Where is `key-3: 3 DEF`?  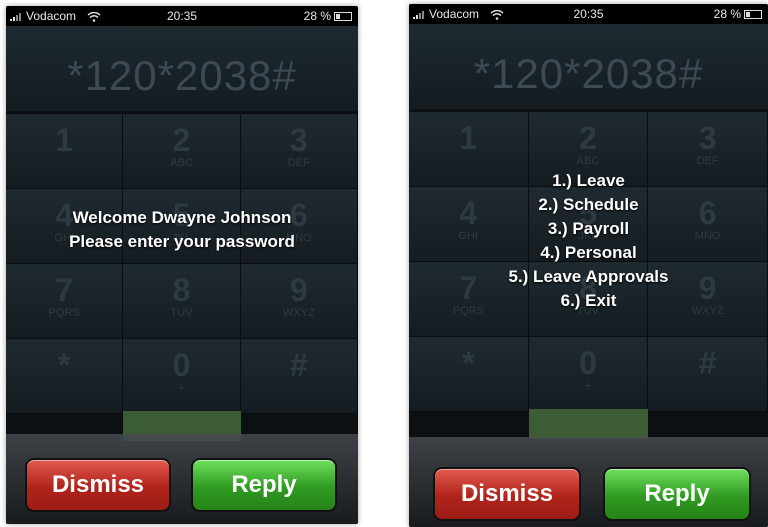
key-3: 3 DEF is located at coordinates (299, 151).